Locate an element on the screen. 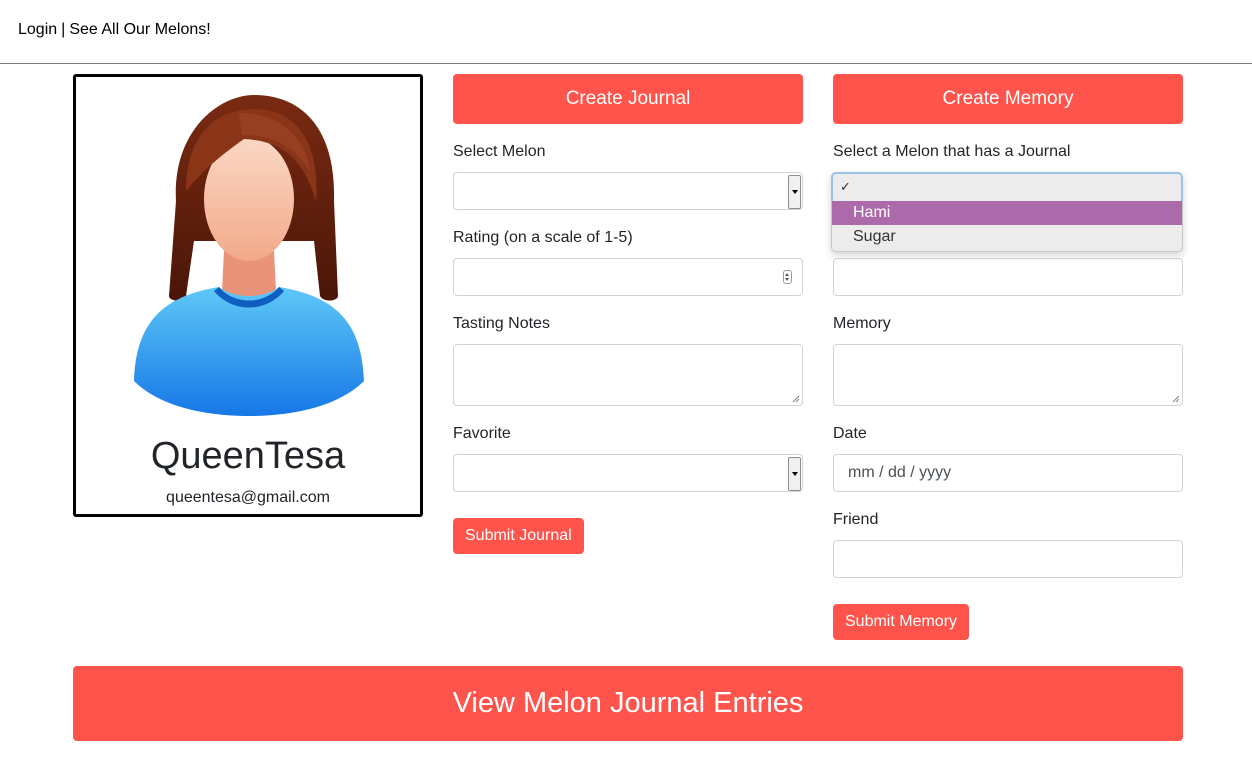 The width and height of the screenshot is (1252, 758). select-melon-label: Select Melon is located at coordinates (499, 151).